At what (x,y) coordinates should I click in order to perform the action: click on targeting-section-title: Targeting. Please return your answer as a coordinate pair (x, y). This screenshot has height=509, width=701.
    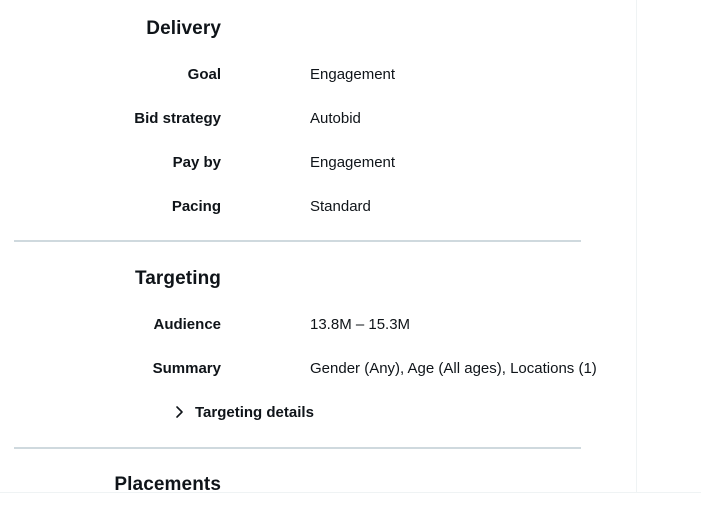
    Looking at the image, I should click on (177, 278).